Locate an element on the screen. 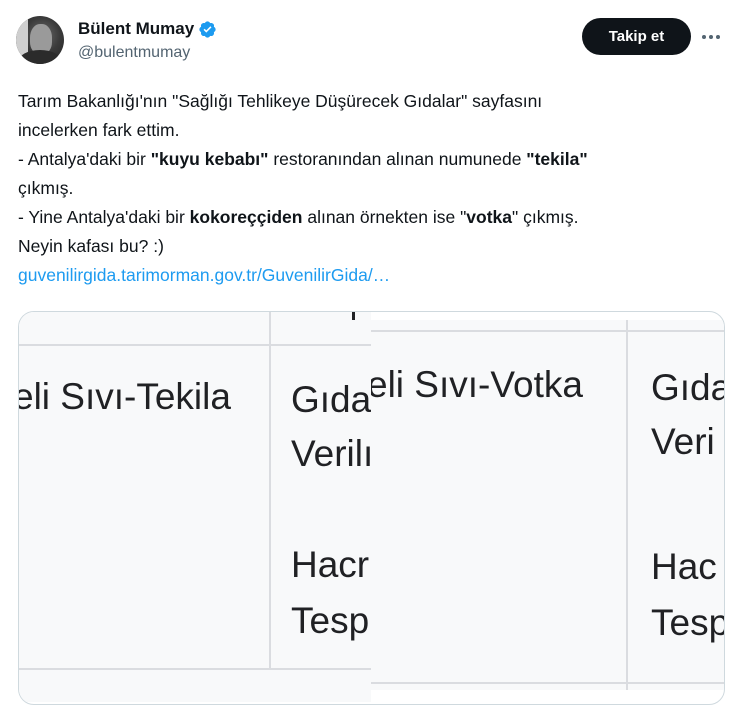  tweet-text-fragment: - Yine Antalya'daki bir is located at coordinates (104, 217).